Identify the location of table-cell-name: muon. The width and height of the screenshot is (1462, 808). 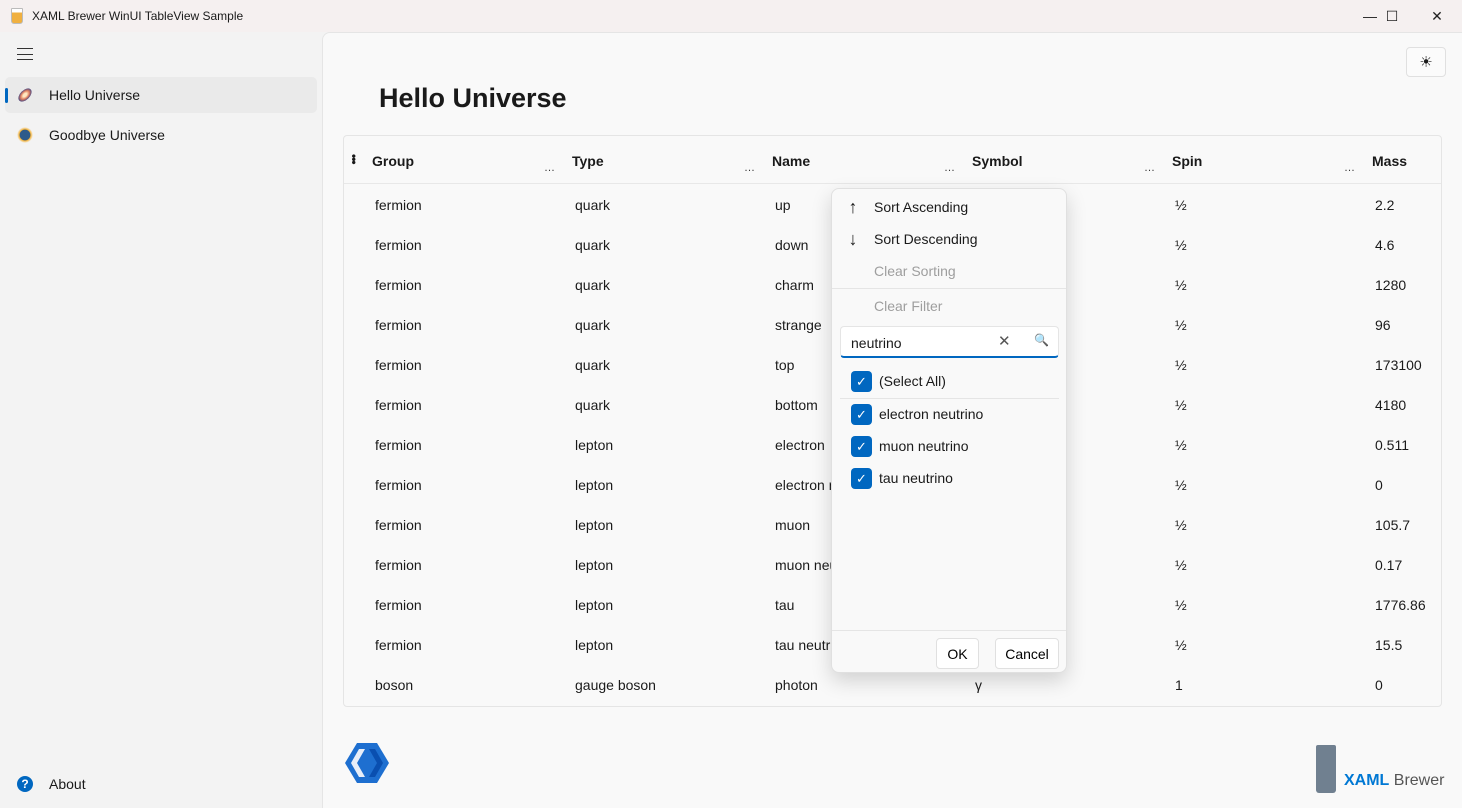
(793, 525).